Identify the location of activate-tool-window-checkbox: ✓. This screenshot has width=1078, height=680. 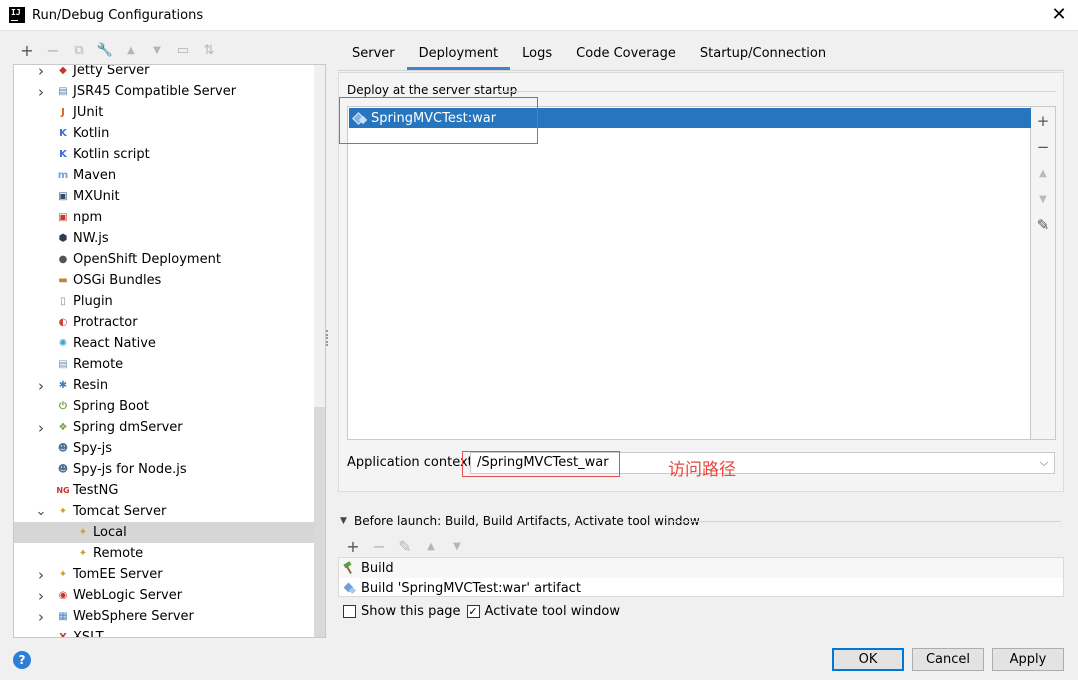
(473, 611).